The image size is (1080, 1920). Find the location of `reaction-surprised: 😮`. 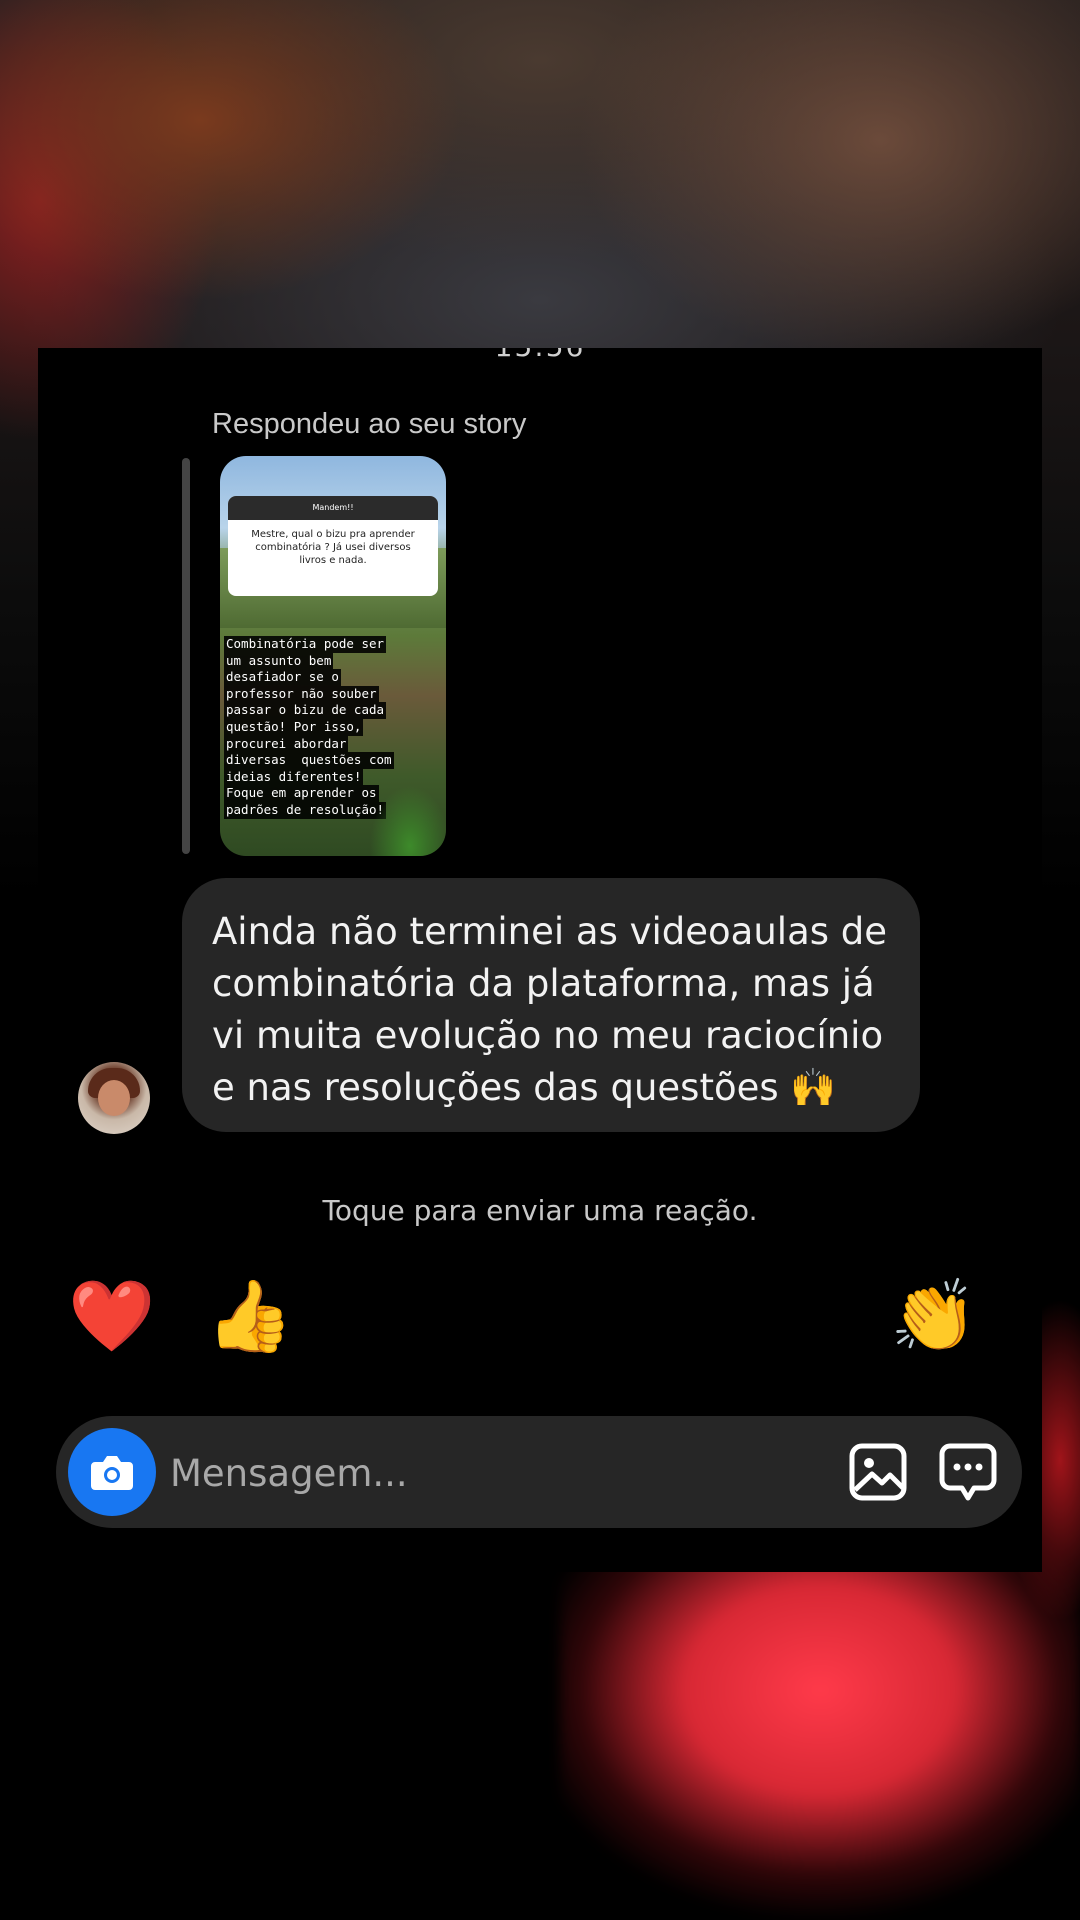

reaction-surprised: 😮 is located at coordinates (660, 1316).